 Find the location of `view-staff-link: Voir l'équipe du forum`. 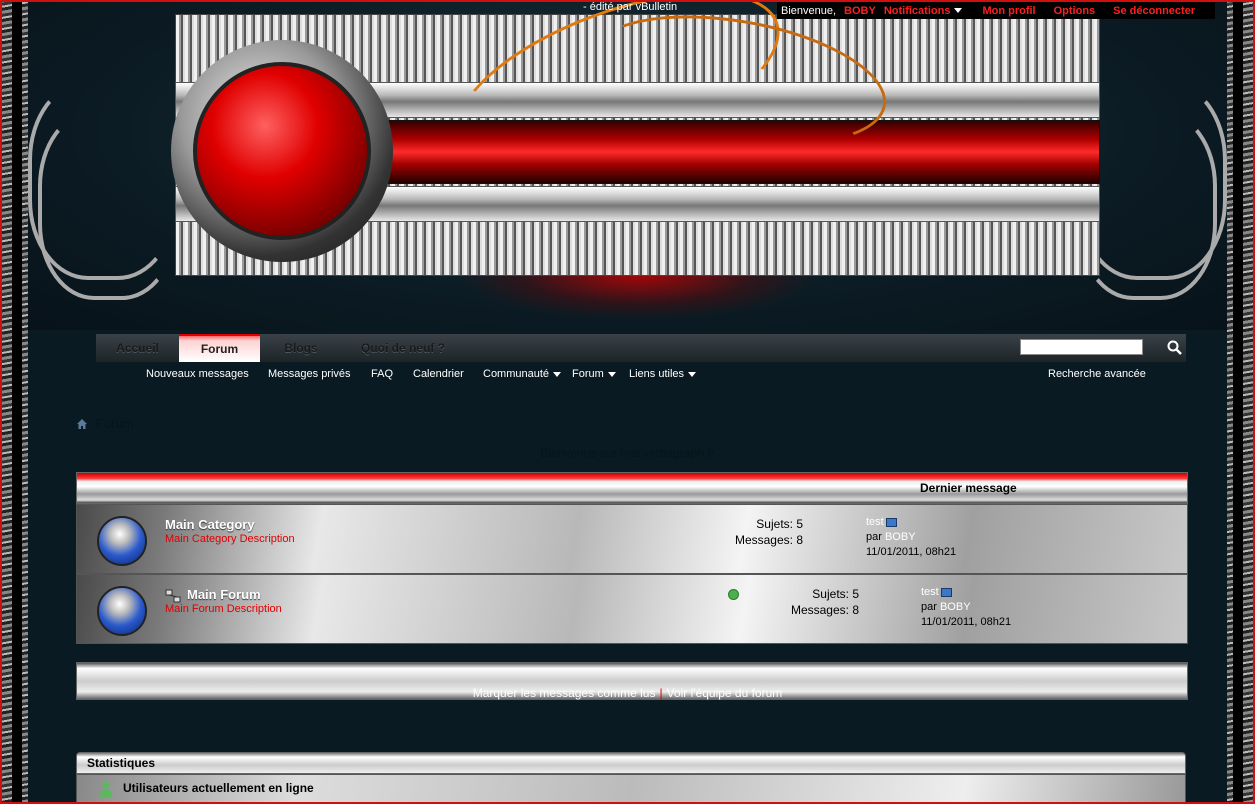

view-staff-link: Voir l'équipe du forum is located at coordinates (725, 693).